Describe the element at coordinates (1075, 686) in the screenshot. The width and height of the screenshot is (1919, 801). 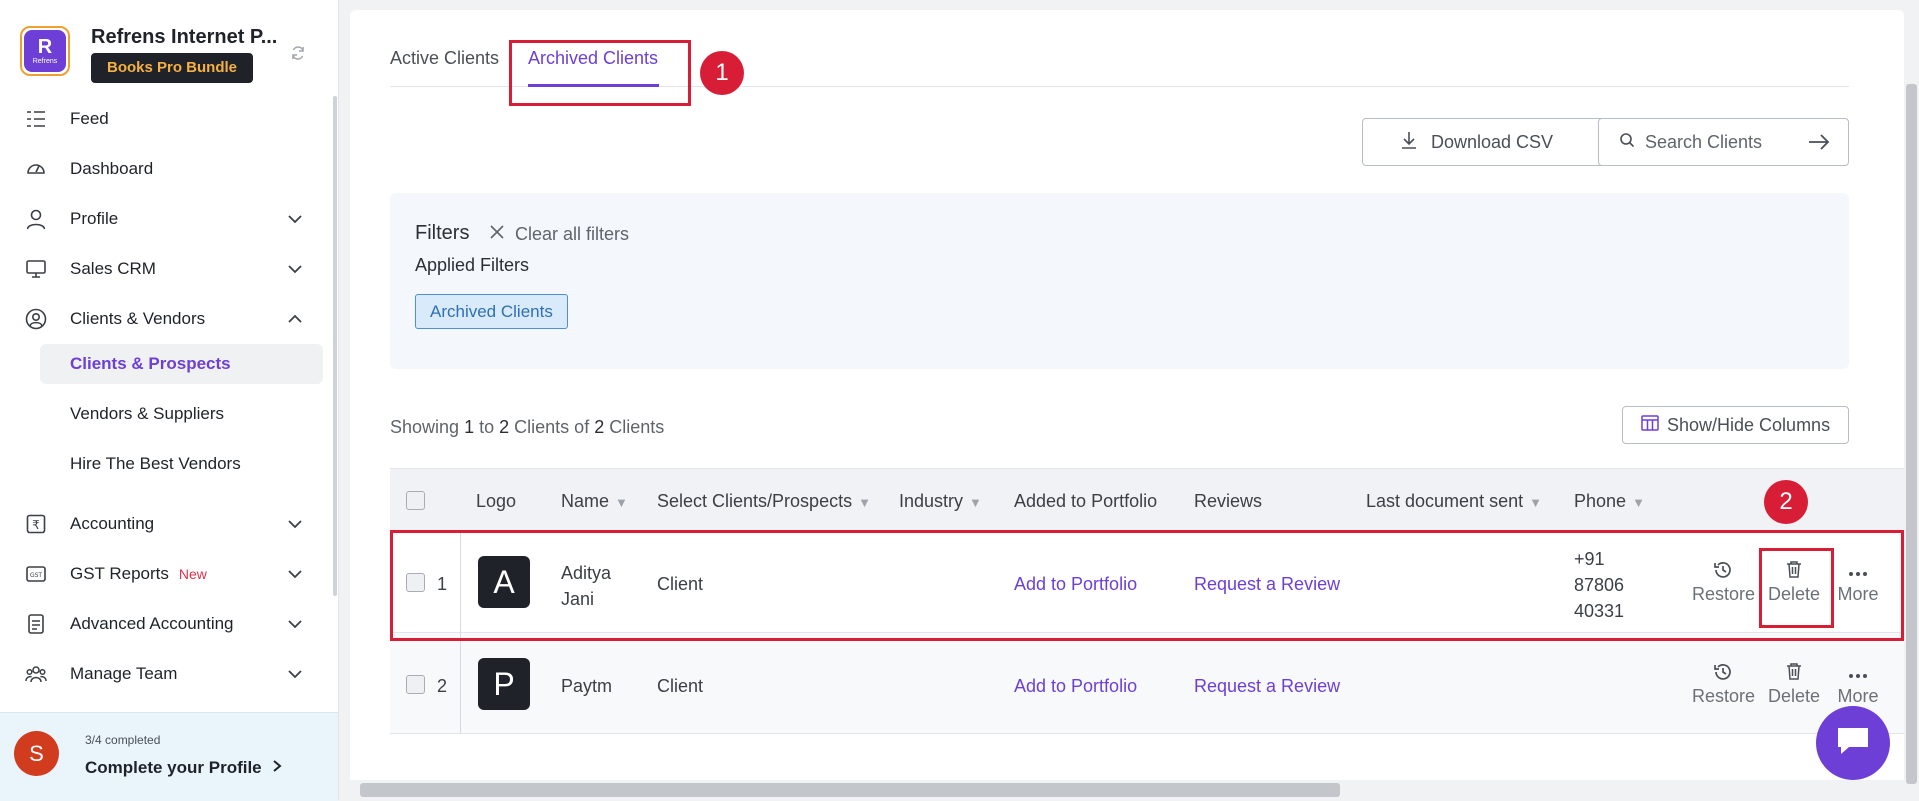
I see `add-to-portfolio-link: Add to Portfolio` at that location.